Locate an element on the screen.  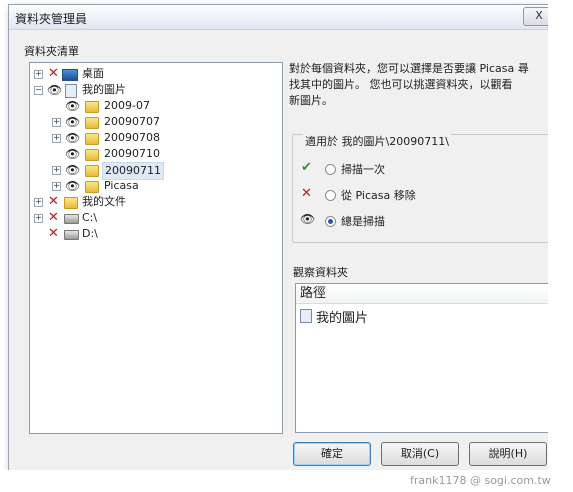
path-column-label: 路徑 is located at coordinates (313, 293).